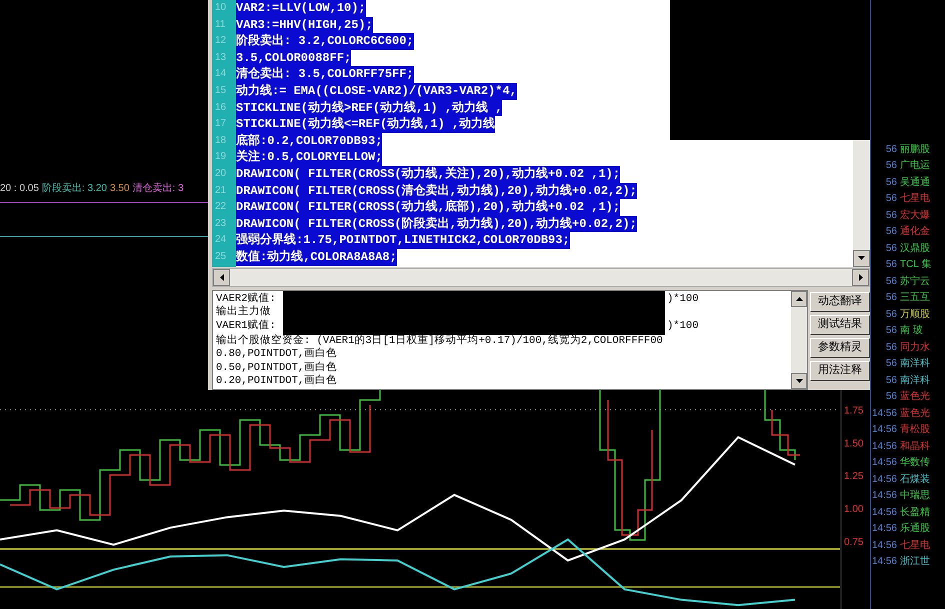  What do you see at coordinates (911, 330) in the screenshot?
I see `stock-name: 南 玻` at bounding box center [911, 330].